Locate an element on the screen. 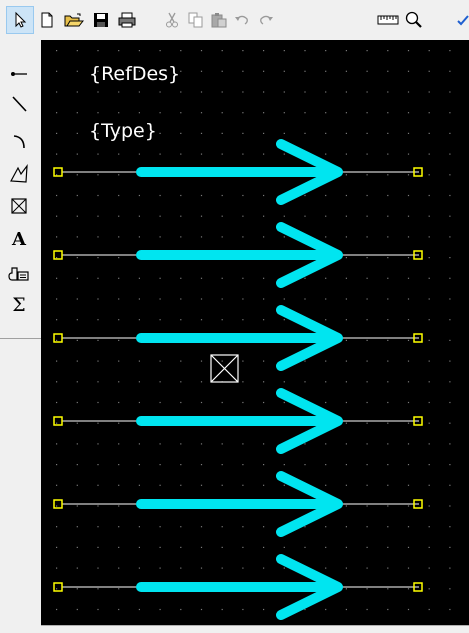 Image resolution: width=469 pixels, height=633 pixels. zoom-icon is located at coordinates (414, 20).